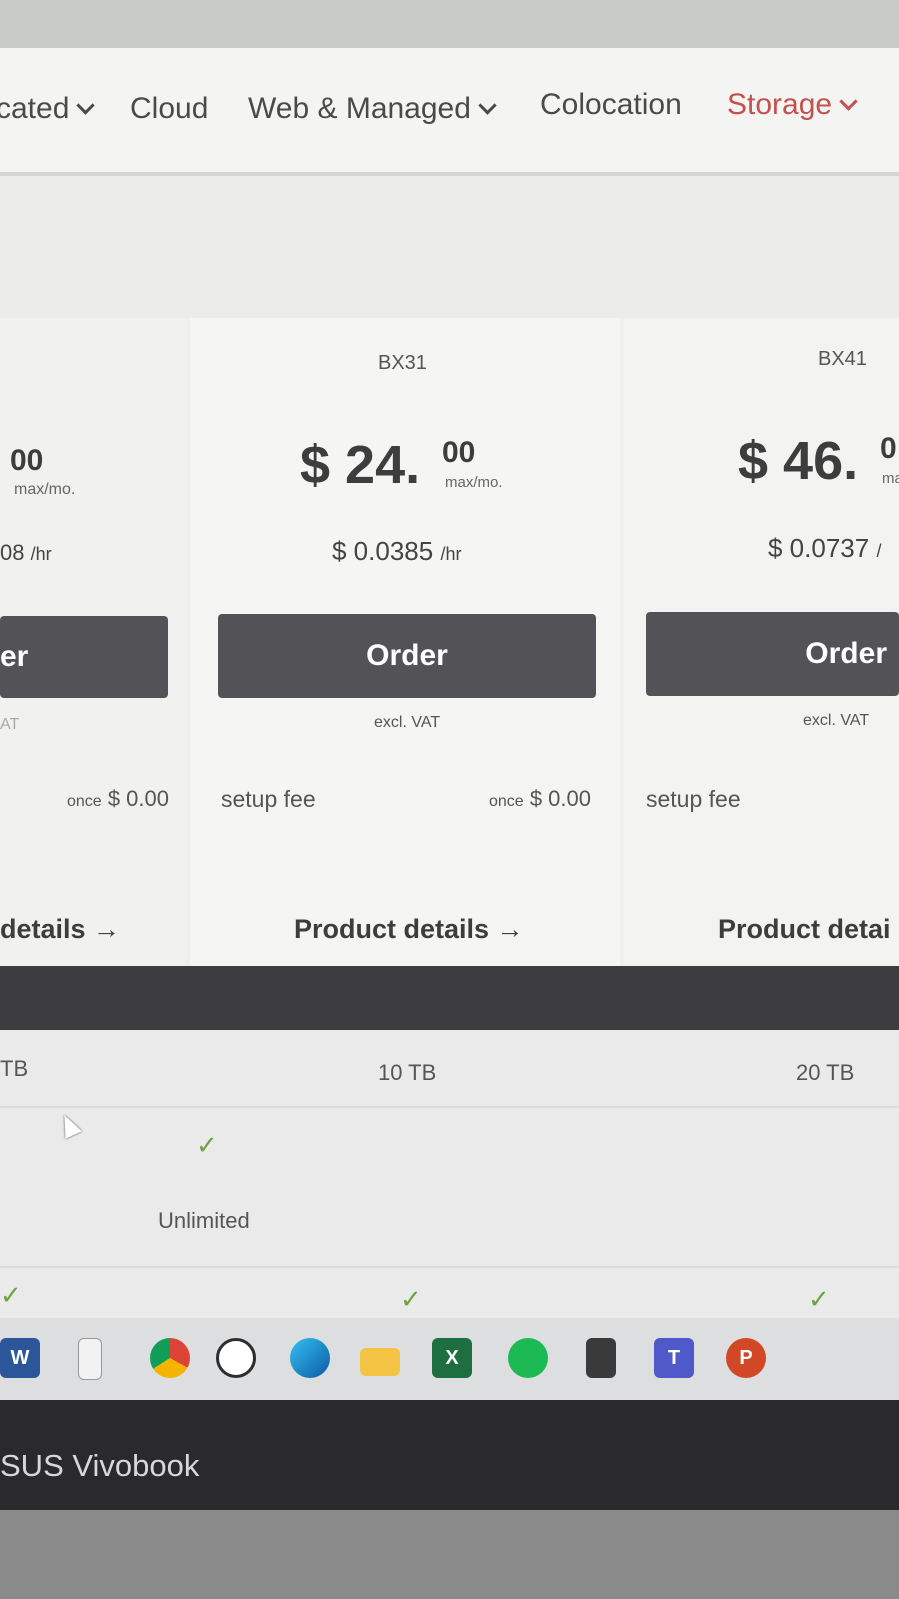  What do you see at coordinates (879, 551) in the screenshot?
I see `hourly-unit: /` at bounding box center [879, 551].